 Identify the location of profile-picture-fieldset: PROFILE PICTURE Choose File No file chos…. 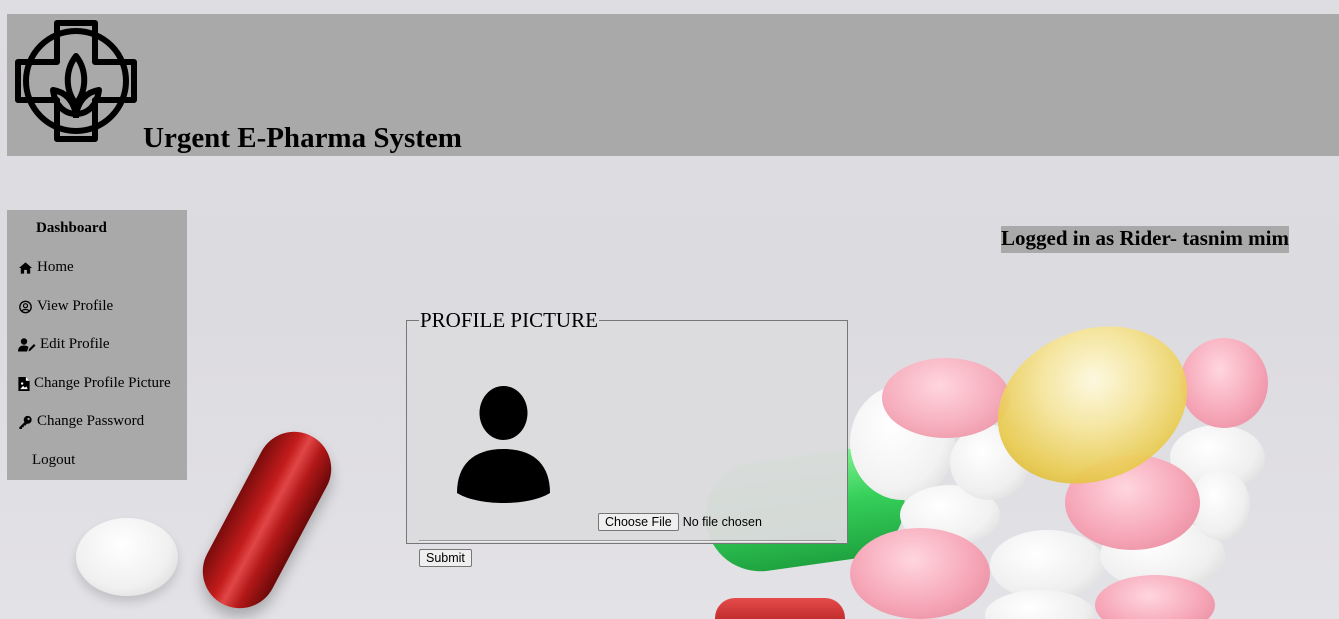
(627, 437).